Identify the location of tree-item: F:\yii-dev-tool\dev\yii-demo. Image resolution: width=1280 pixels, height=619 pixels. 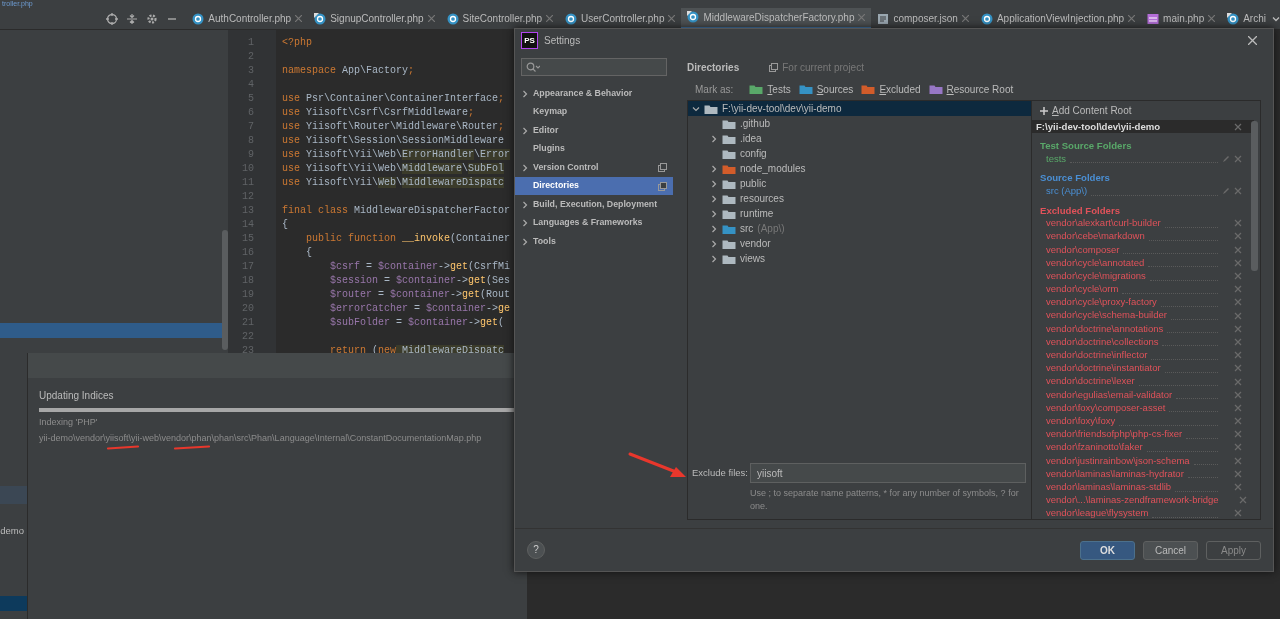
(859, 109).